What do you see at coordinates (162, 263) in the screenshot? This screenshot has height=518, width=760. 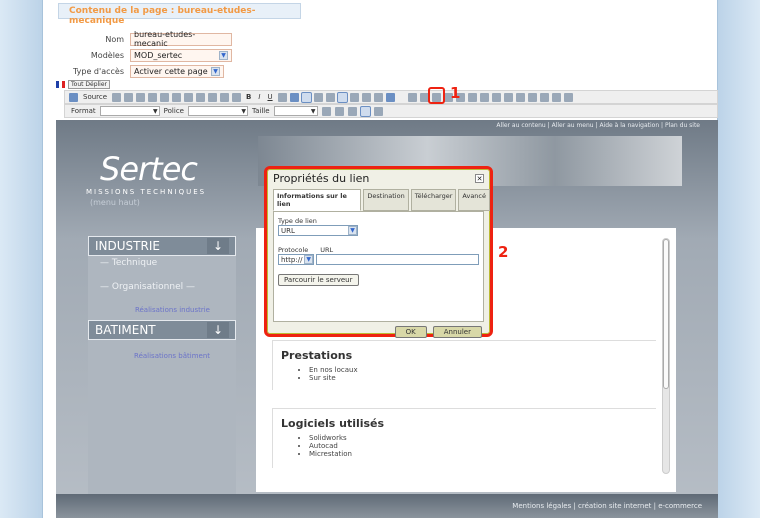 I see `sidebar-item-technique: — Technique` at bounding box center [162, 263].